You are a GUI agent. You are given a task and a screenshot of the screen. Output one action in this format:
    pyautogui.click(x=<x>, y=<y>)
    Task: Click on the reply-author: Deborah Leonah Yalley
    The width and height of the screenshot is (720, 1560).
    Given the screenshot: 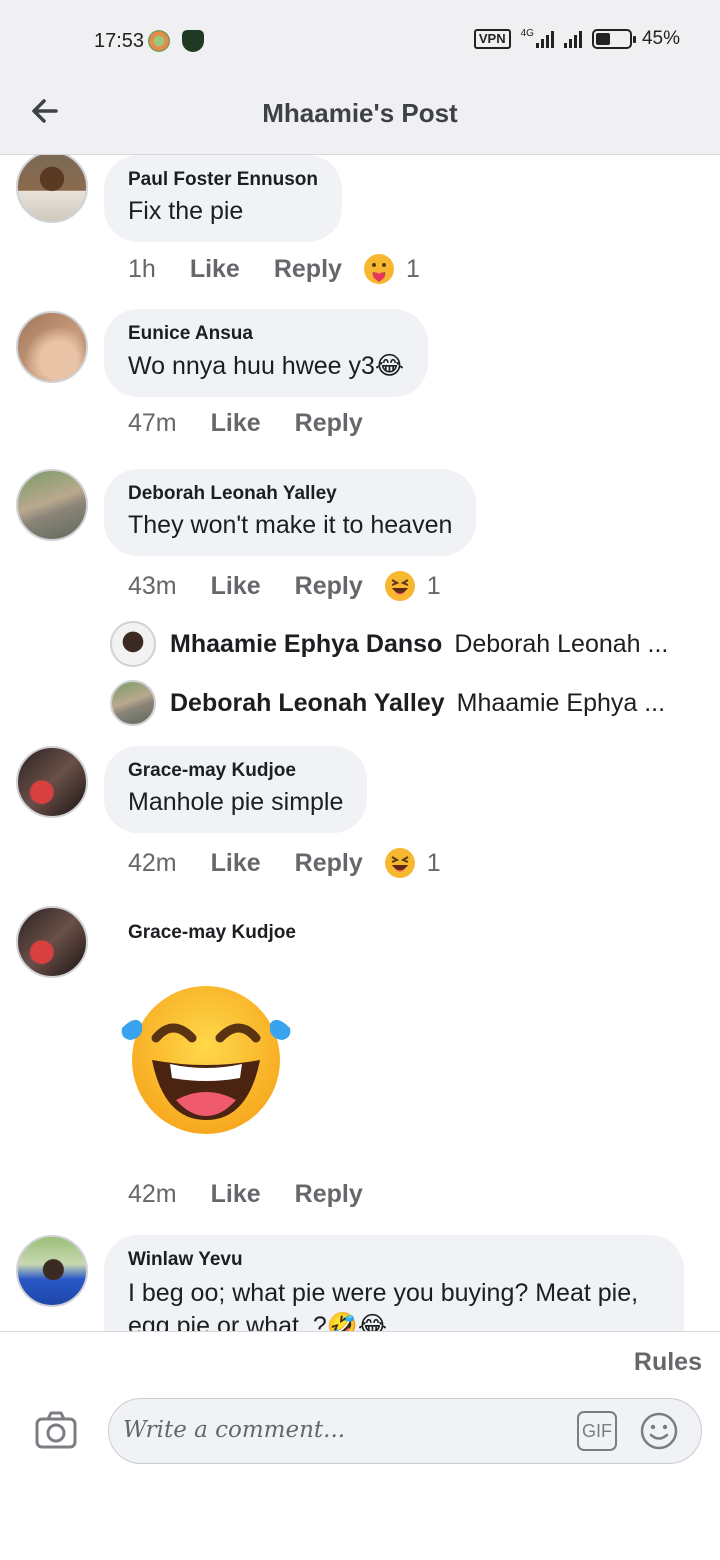 What is the action you would take?
    pyautogui.click(x=307, y=702)
    